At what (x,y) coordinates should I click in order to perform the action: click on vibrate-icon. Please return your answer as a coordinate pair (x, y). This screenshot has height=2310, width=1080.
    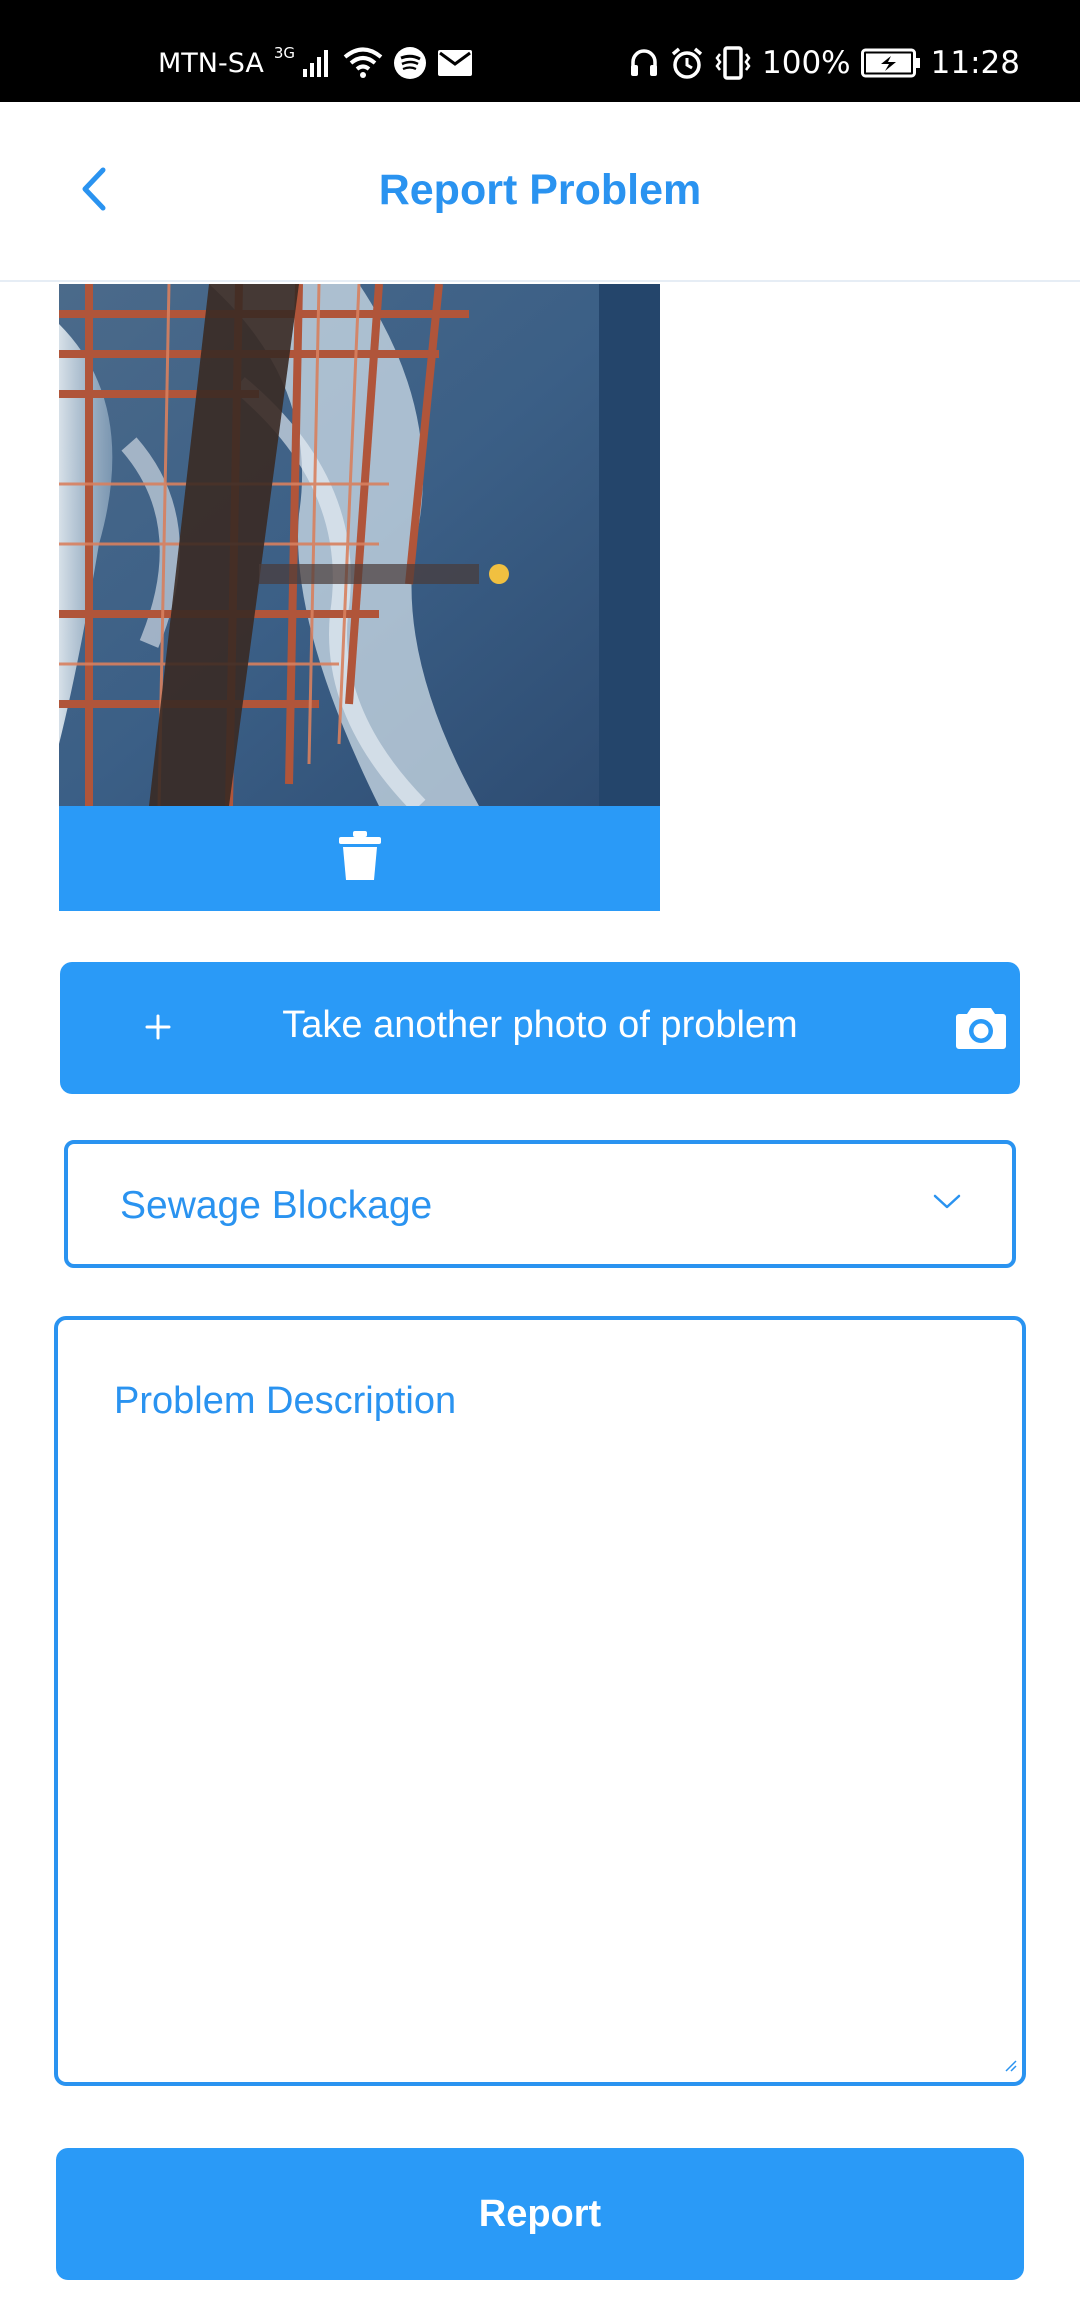
    Looking at the image, I should click on (733, 63).